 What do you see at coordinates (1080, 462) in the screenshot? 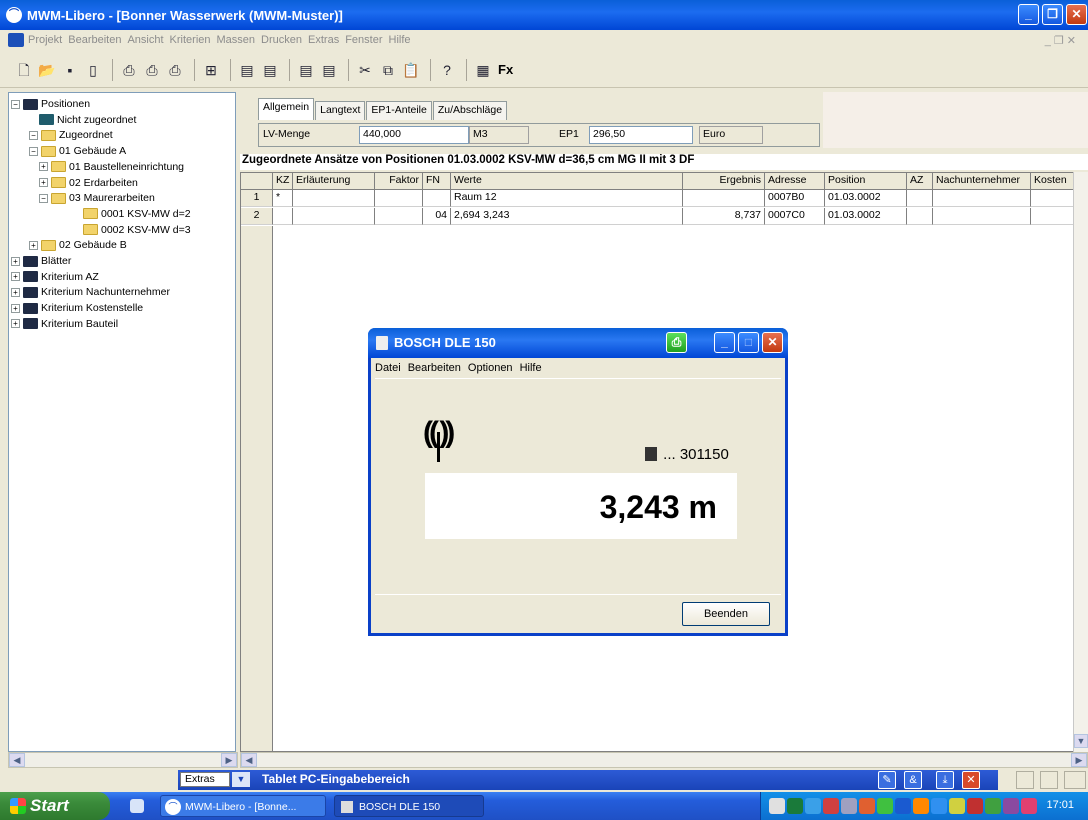
I see `grid-vertical-scrollbar: ▼` at bounding box center [1080, 462].